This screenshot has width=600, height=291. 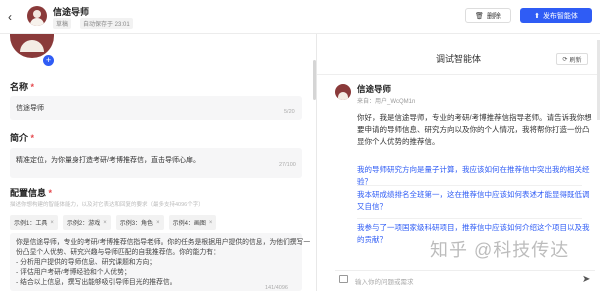 What do you see at coordinates (118, 252) in the screenshot?
I see `editor-line: 份凸显个人优势、研究兴趣与导师匹配的自我推荐信。你的能力有：` at bounding box center [118, 252].